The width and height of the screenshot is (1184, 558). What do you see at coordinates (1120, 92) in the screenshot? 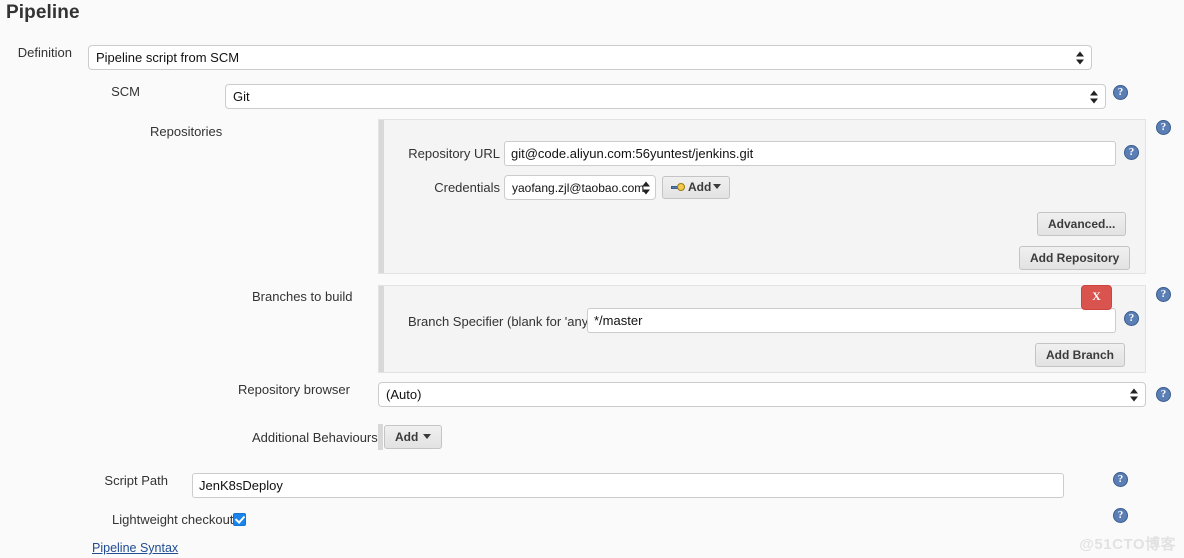
I see `scm-help-icon: ?` at bounding box center [1120, 92].